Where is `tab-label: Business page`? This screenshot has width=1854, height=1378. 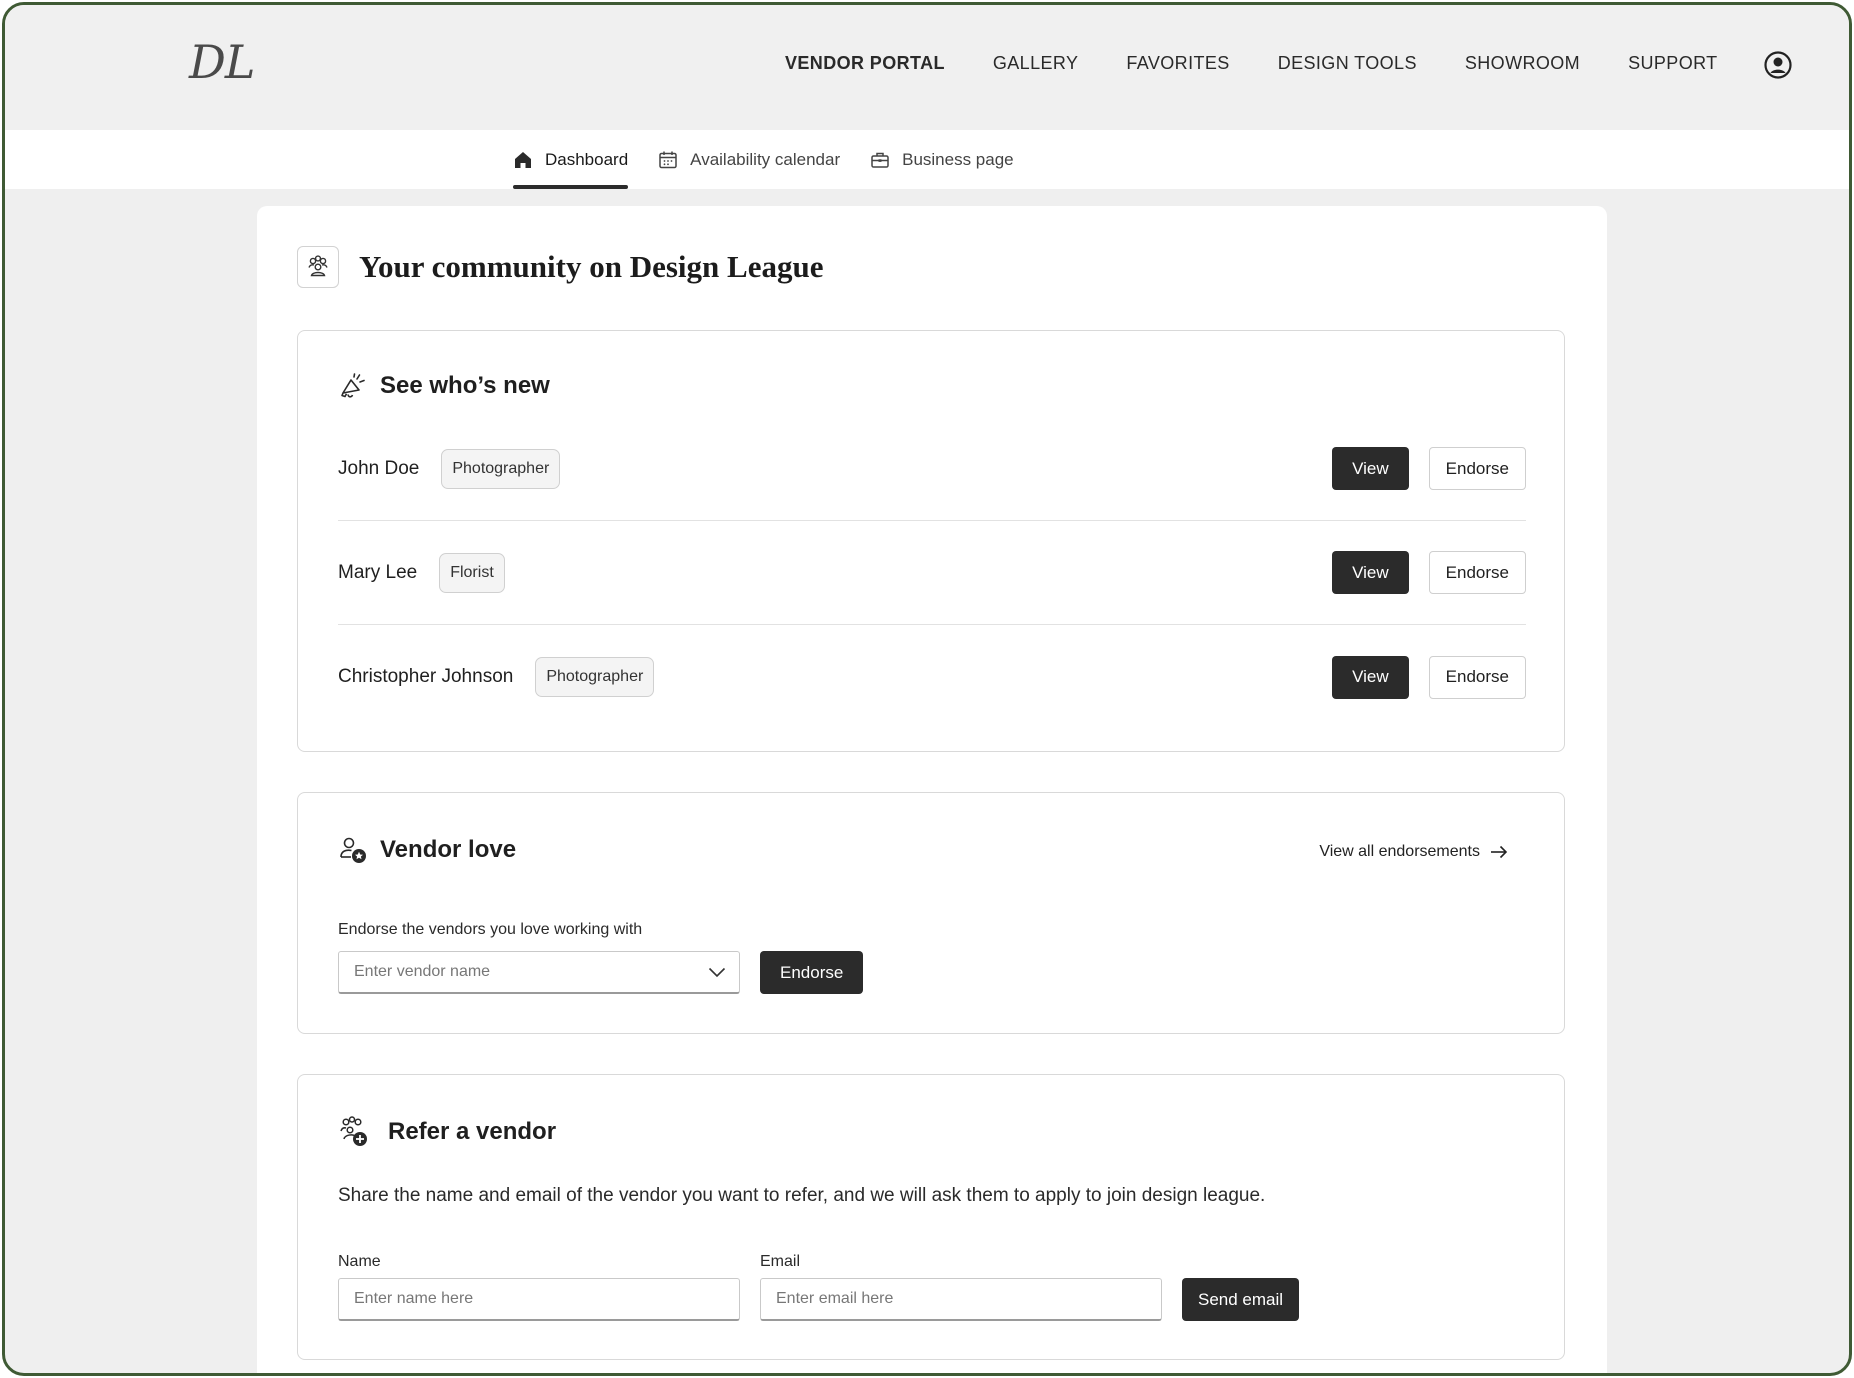 tab-label: Business page is located at coordinates (958, 159).